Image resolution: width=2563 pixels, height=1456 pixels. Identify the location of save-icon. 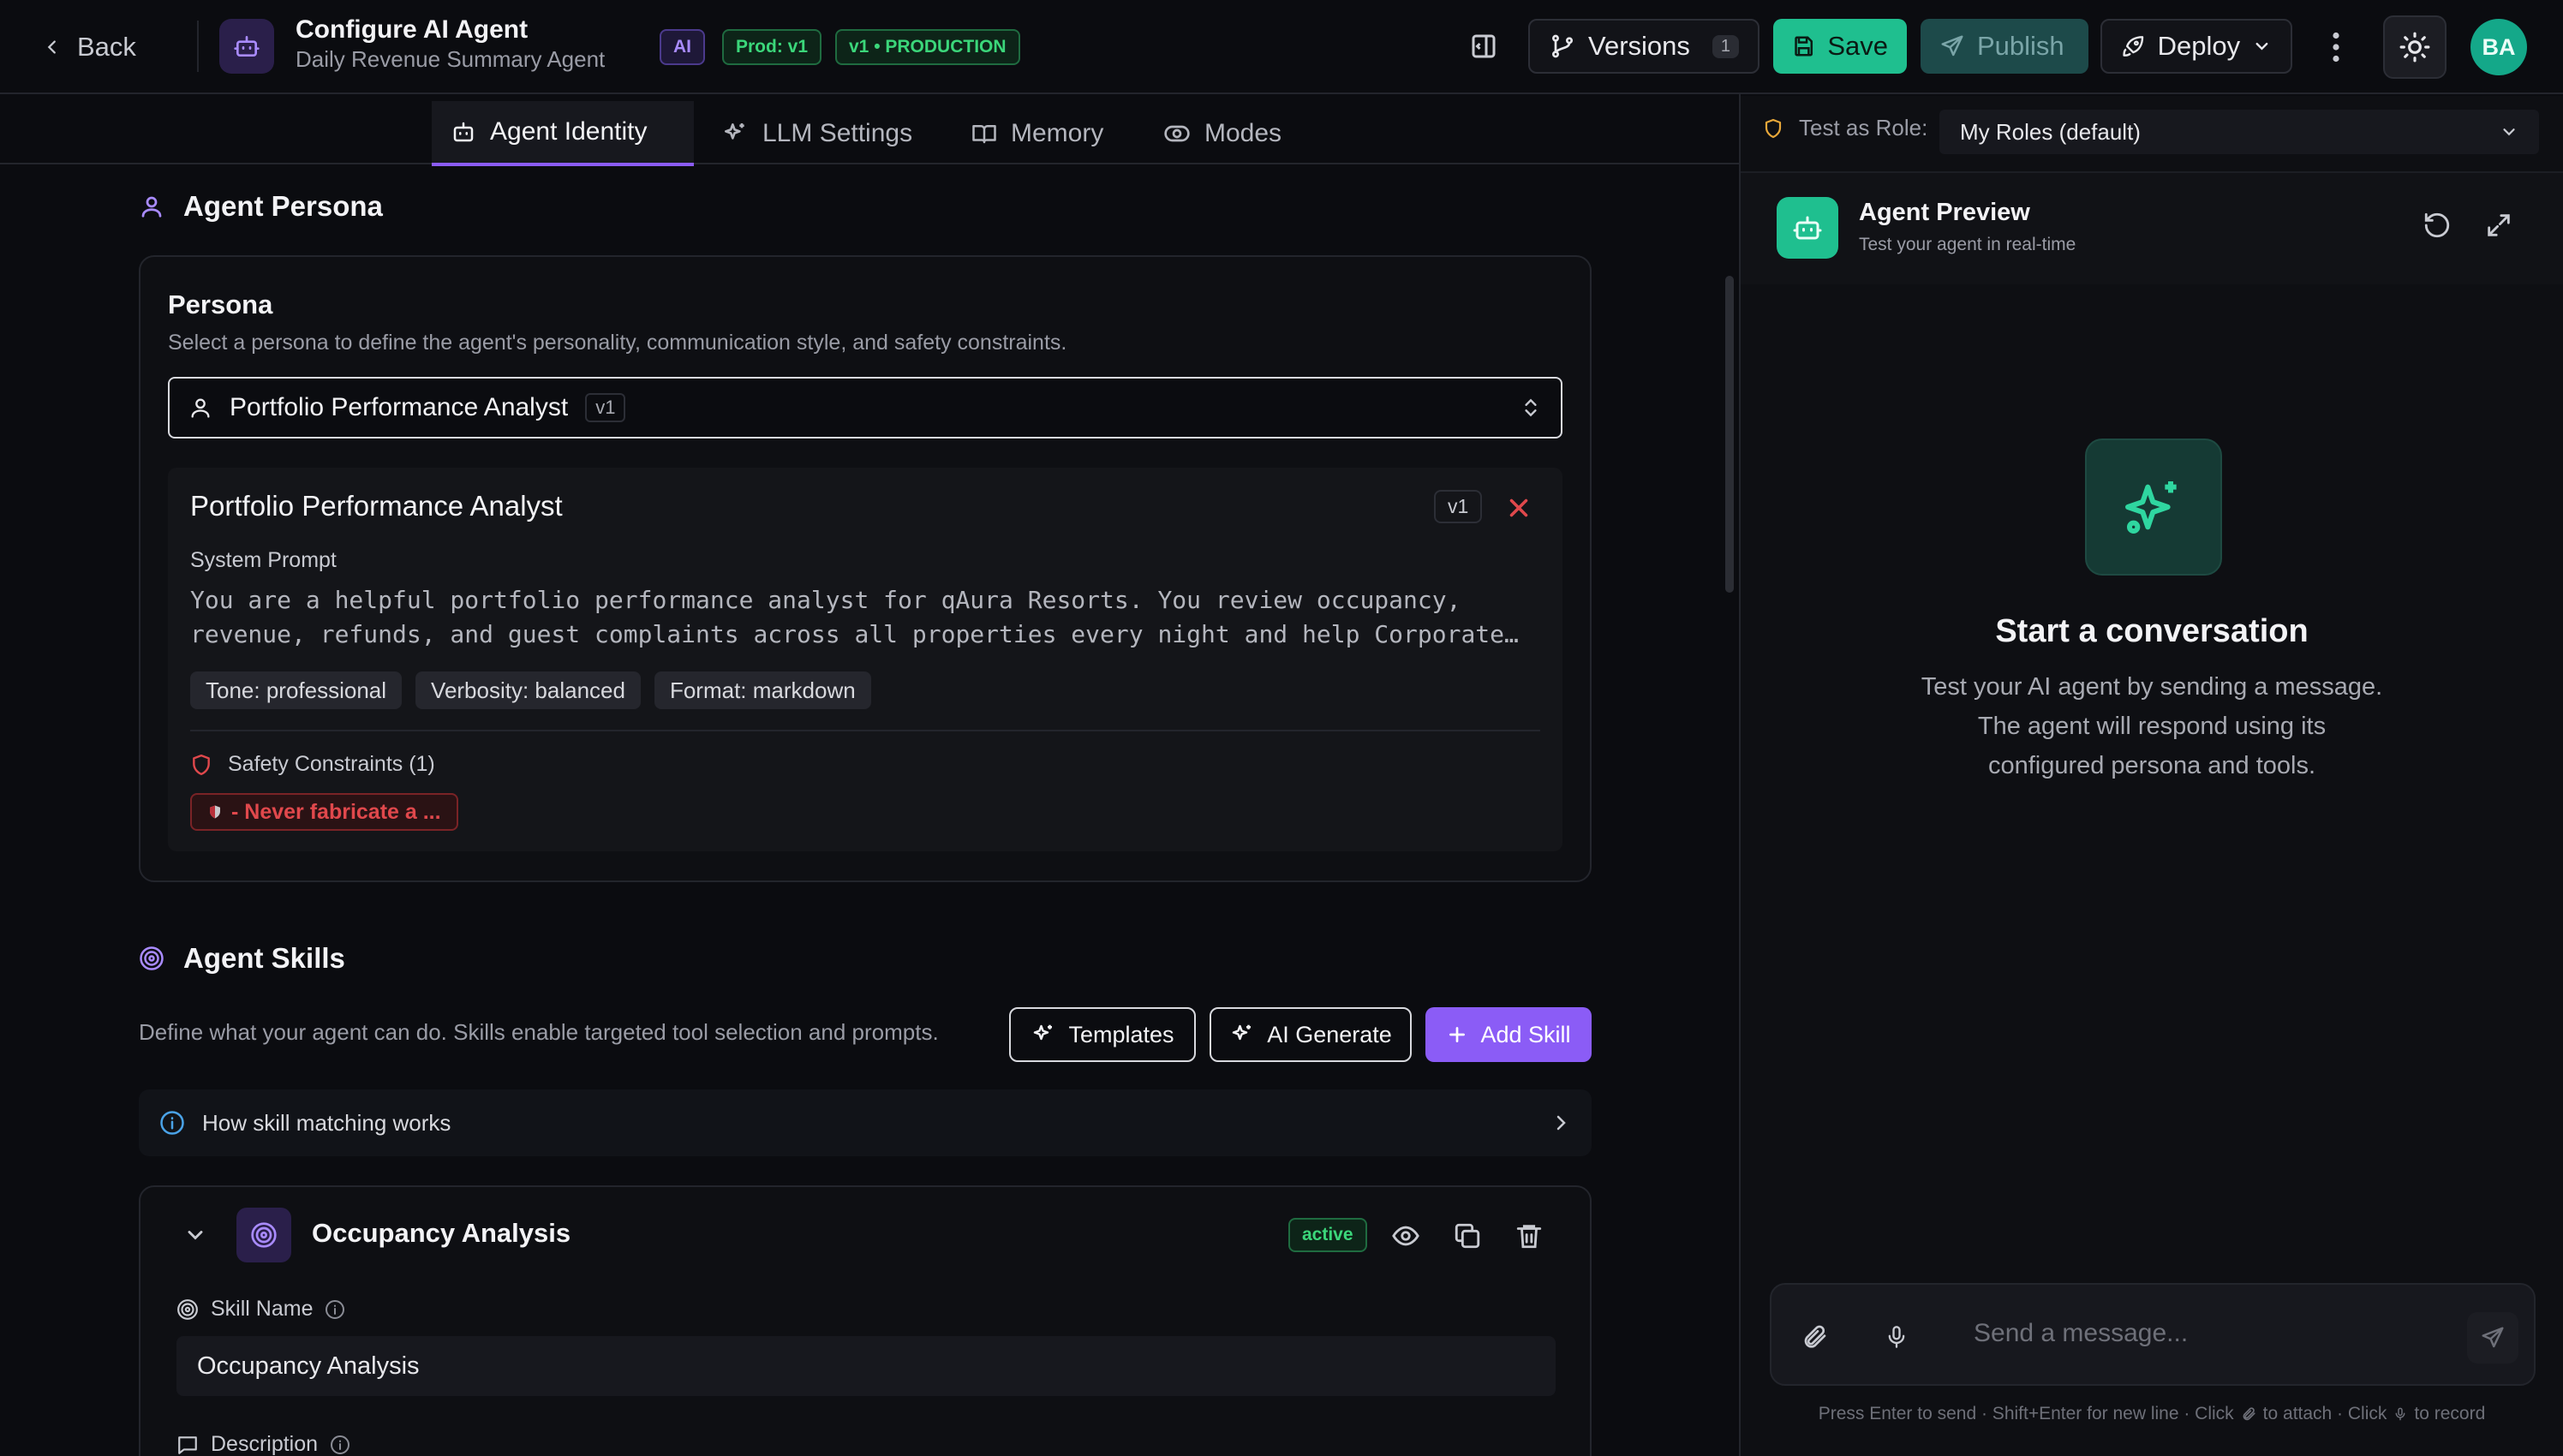
(1804, 46).